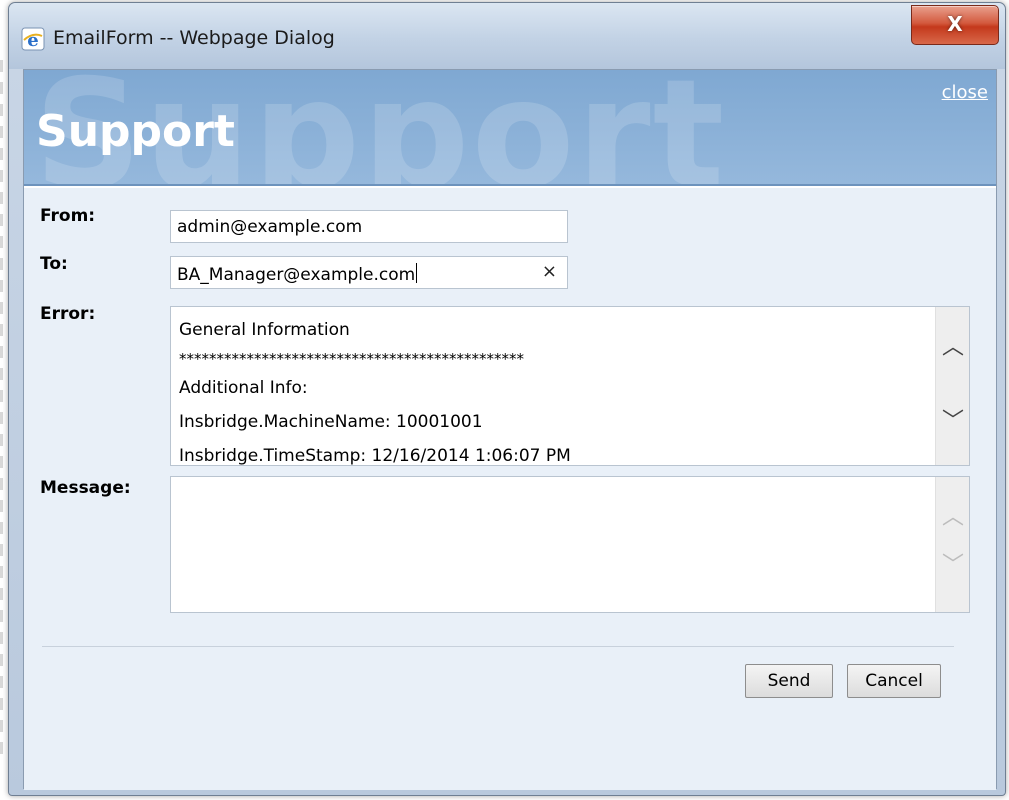  What do you see at coordinates (952, 386) in the screenshot?
I see `error-scrollbar: ︿ ﹀` at bounding box center [952, 386].